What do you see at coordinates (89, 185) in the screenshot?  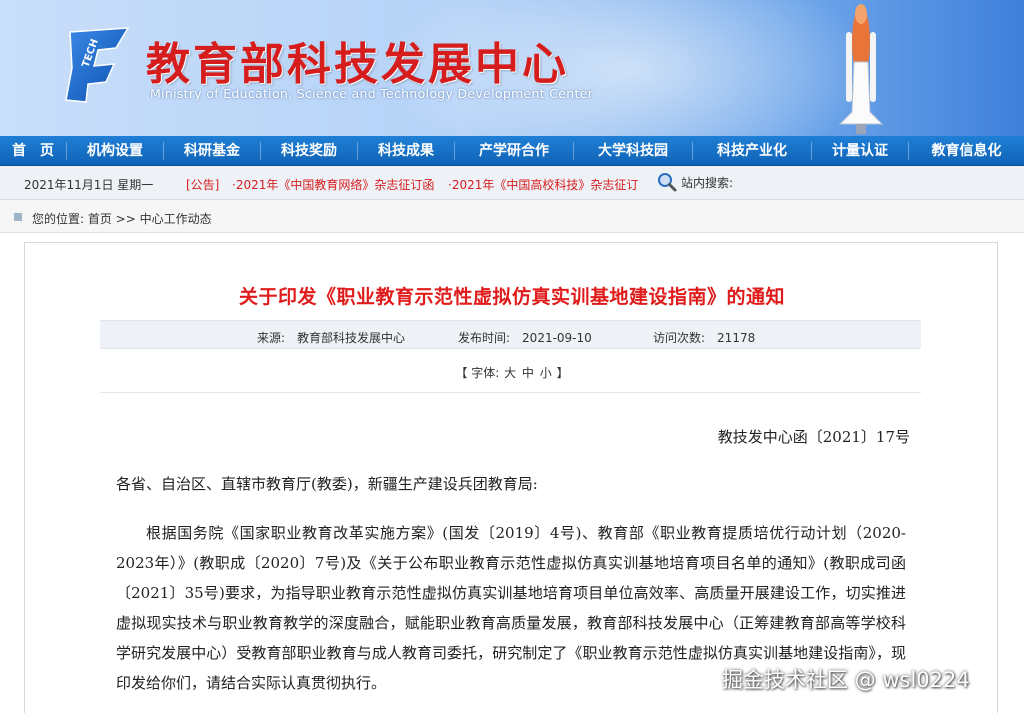 I see `current-date: 2021年11月1日 星期一` at bounding box center [89, 185].